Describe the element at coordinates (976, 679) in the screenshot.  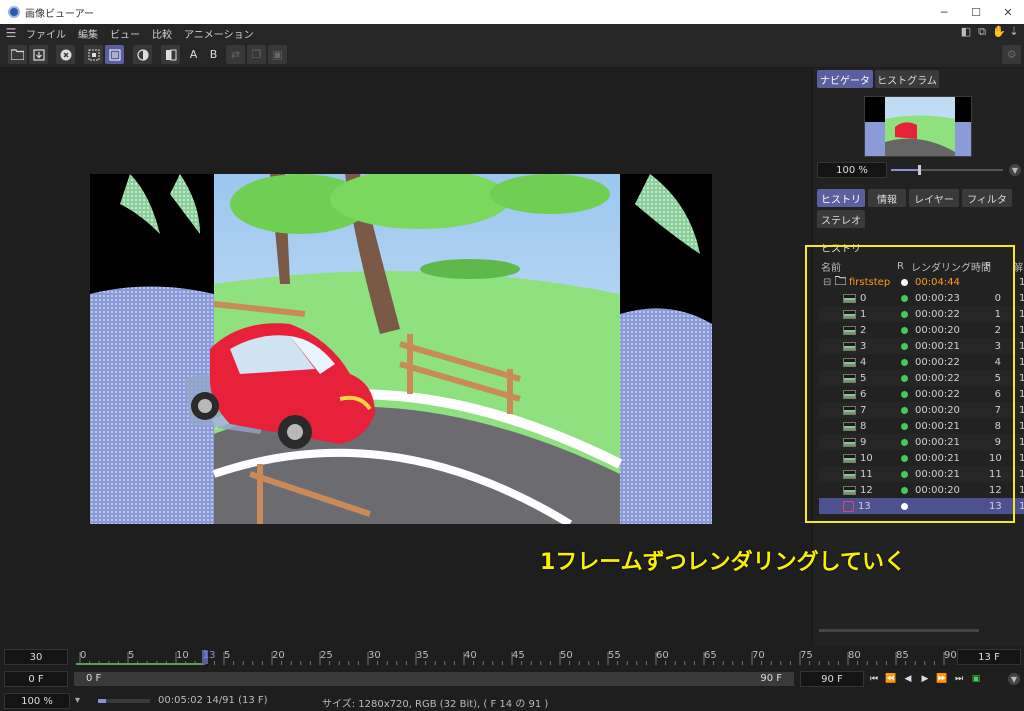
I see `record-icon: ▣` at that location.